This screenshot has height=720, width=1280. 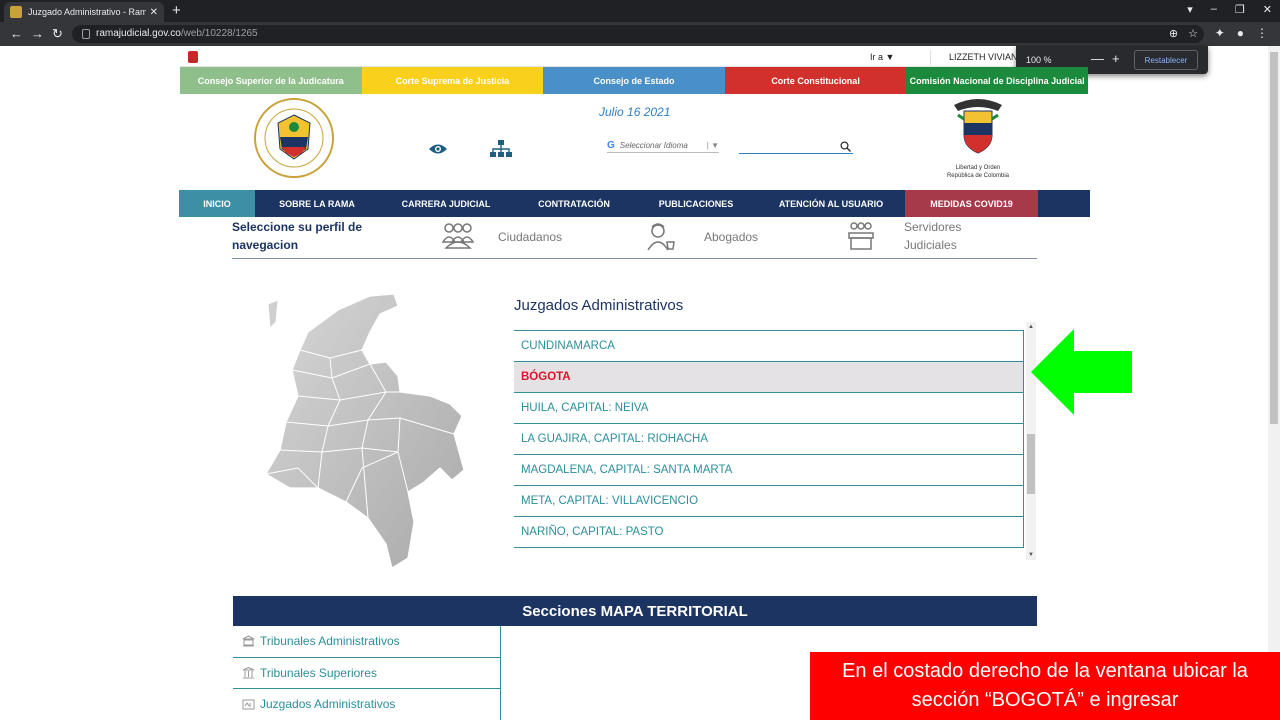 I want to click on site-favicon-icon, so click(x=16, y=12).